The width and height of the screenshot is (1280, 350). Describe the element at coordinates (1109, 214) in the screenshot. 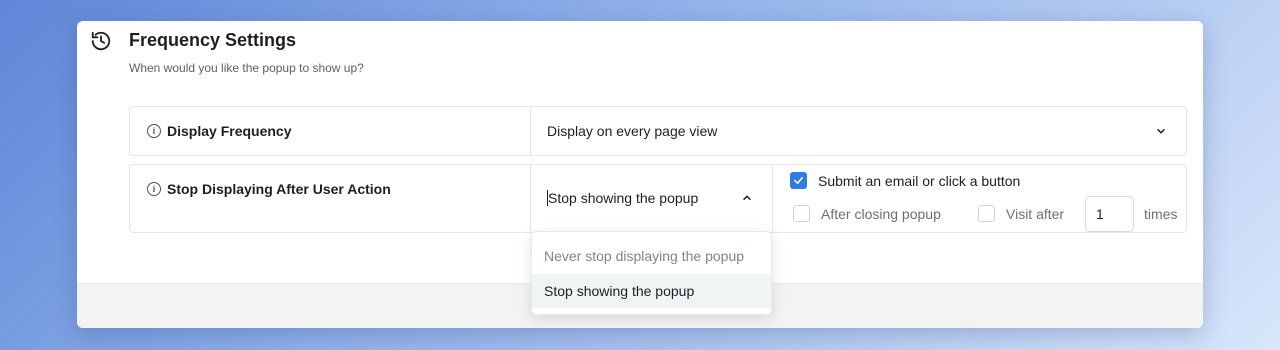

I see `visit-count-input` at that location.